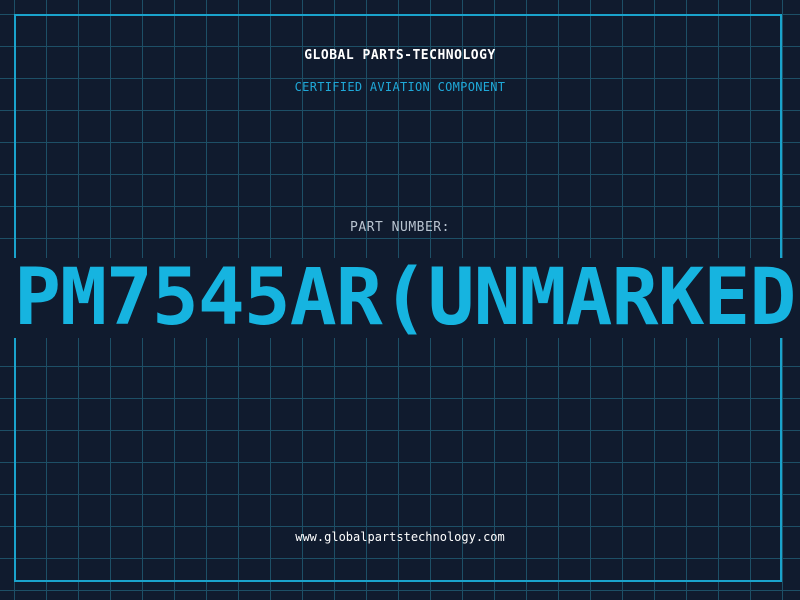 The width and height of the screenshot is (800, 600). I want to click on part-number-value: PM7545AR(UNMARKED, so click(405, 298).